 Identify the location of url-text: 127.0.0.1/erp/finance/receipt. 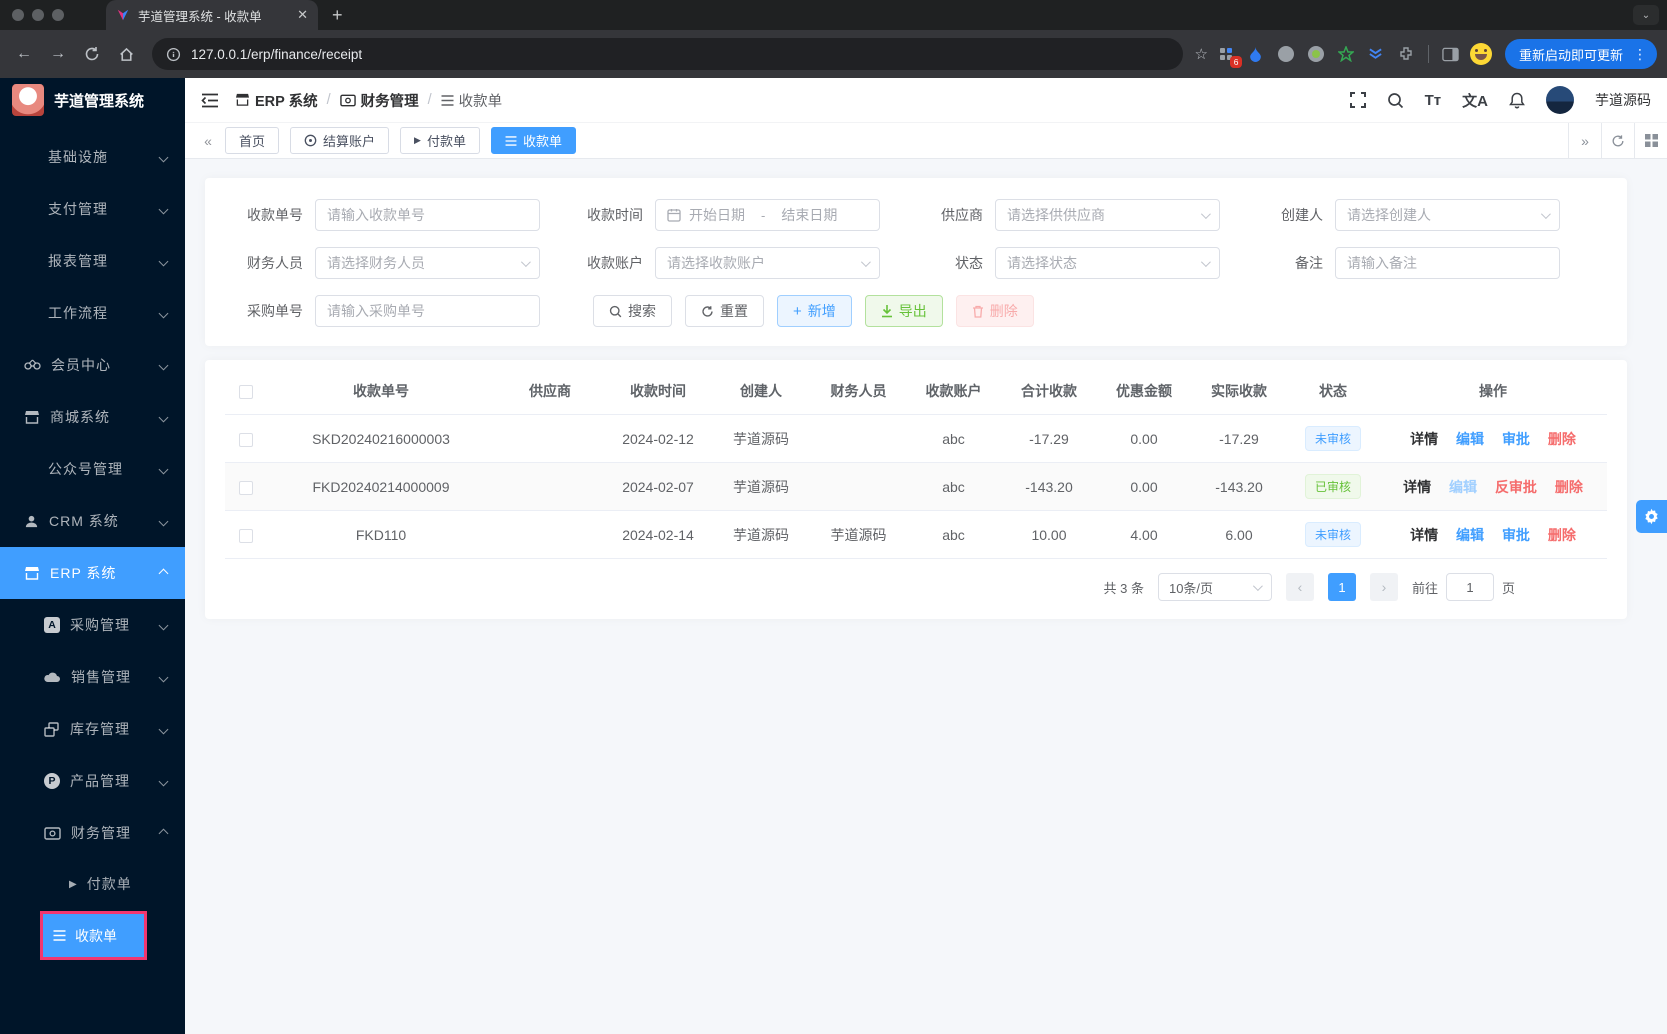
(680, 54).